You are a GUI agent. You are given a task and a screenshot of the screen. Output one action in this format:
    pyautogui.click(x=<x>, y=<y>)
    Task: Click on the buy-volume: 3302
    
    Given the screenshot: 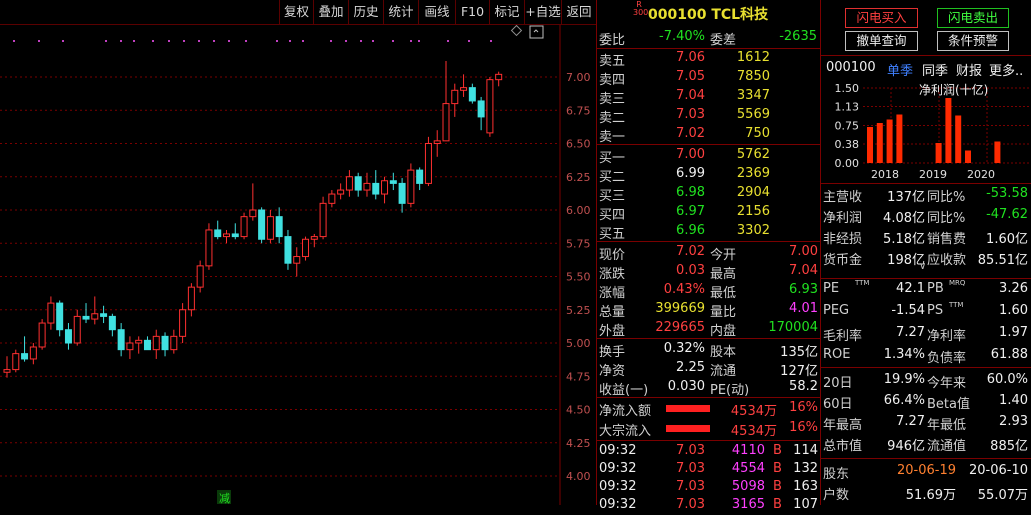 What is the action you would take?
    pyautogui.click(x=753, y=230)
    